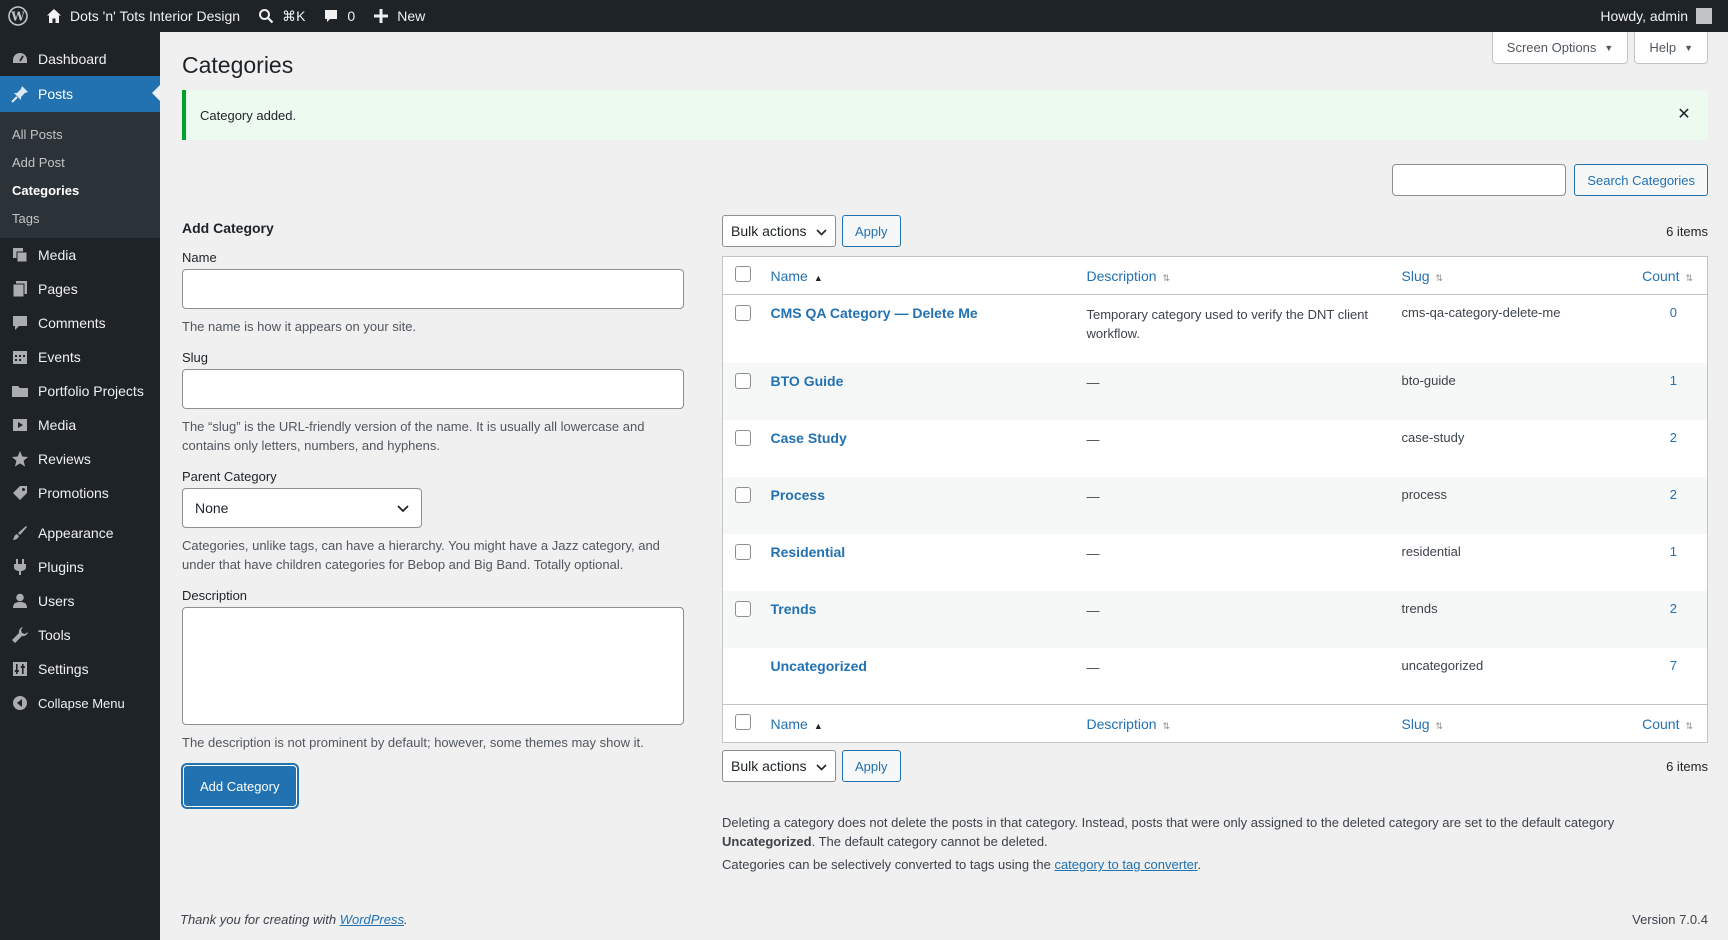  I want to click on slug-input, so click(433, 389).